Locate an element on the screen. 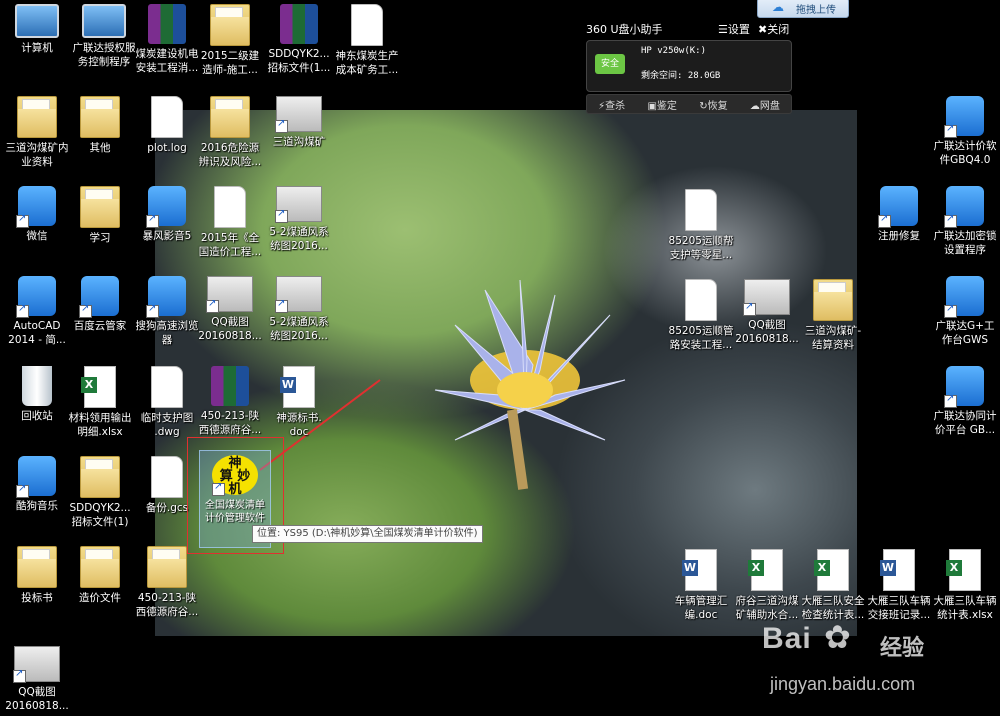  desktop-icon-label: 百度云管家 is located at coordinates (100, 326).